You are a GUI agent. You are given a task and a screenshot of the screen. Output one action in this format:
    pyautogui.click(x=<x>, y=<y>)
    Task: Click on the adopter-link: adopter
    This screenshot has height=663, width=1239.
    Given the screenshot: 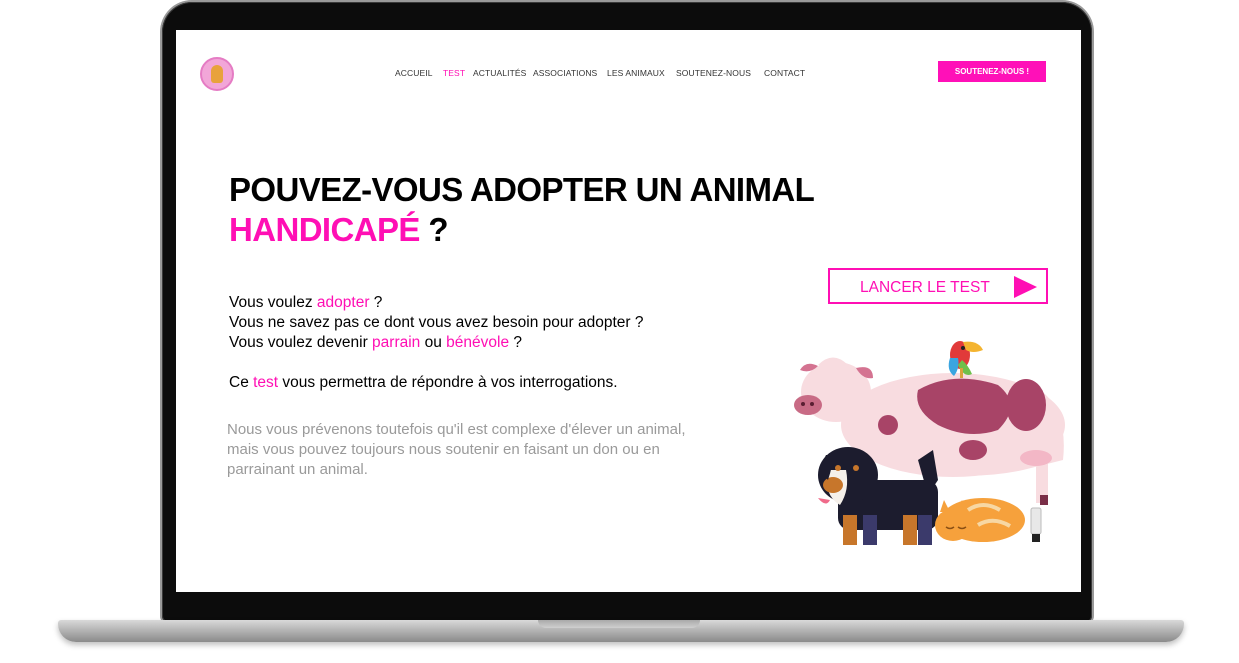 What is the action you would take?
    pyautogui.click(x=343, y=302)
    